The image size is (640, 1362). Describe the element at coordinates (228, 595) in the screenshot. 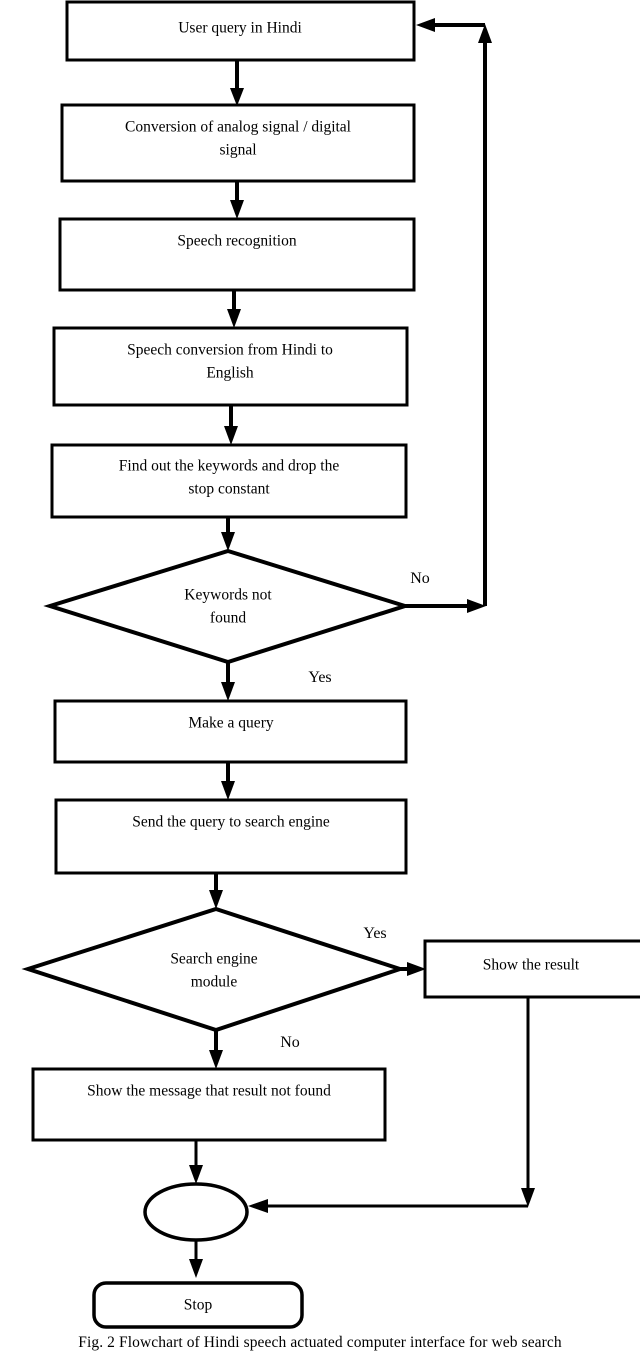

I see `node-keywords-decision-label-line1: Keywords not` at that location.